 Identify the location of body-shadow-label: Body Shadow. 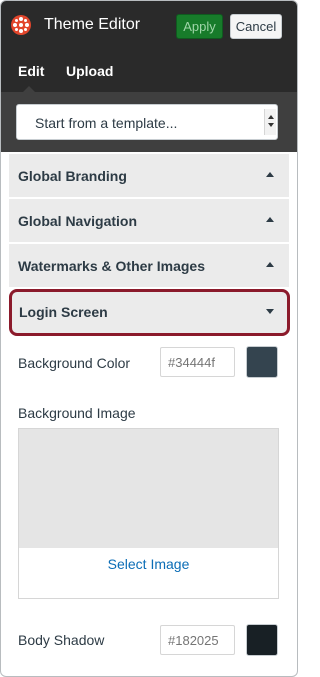
(61, 640).